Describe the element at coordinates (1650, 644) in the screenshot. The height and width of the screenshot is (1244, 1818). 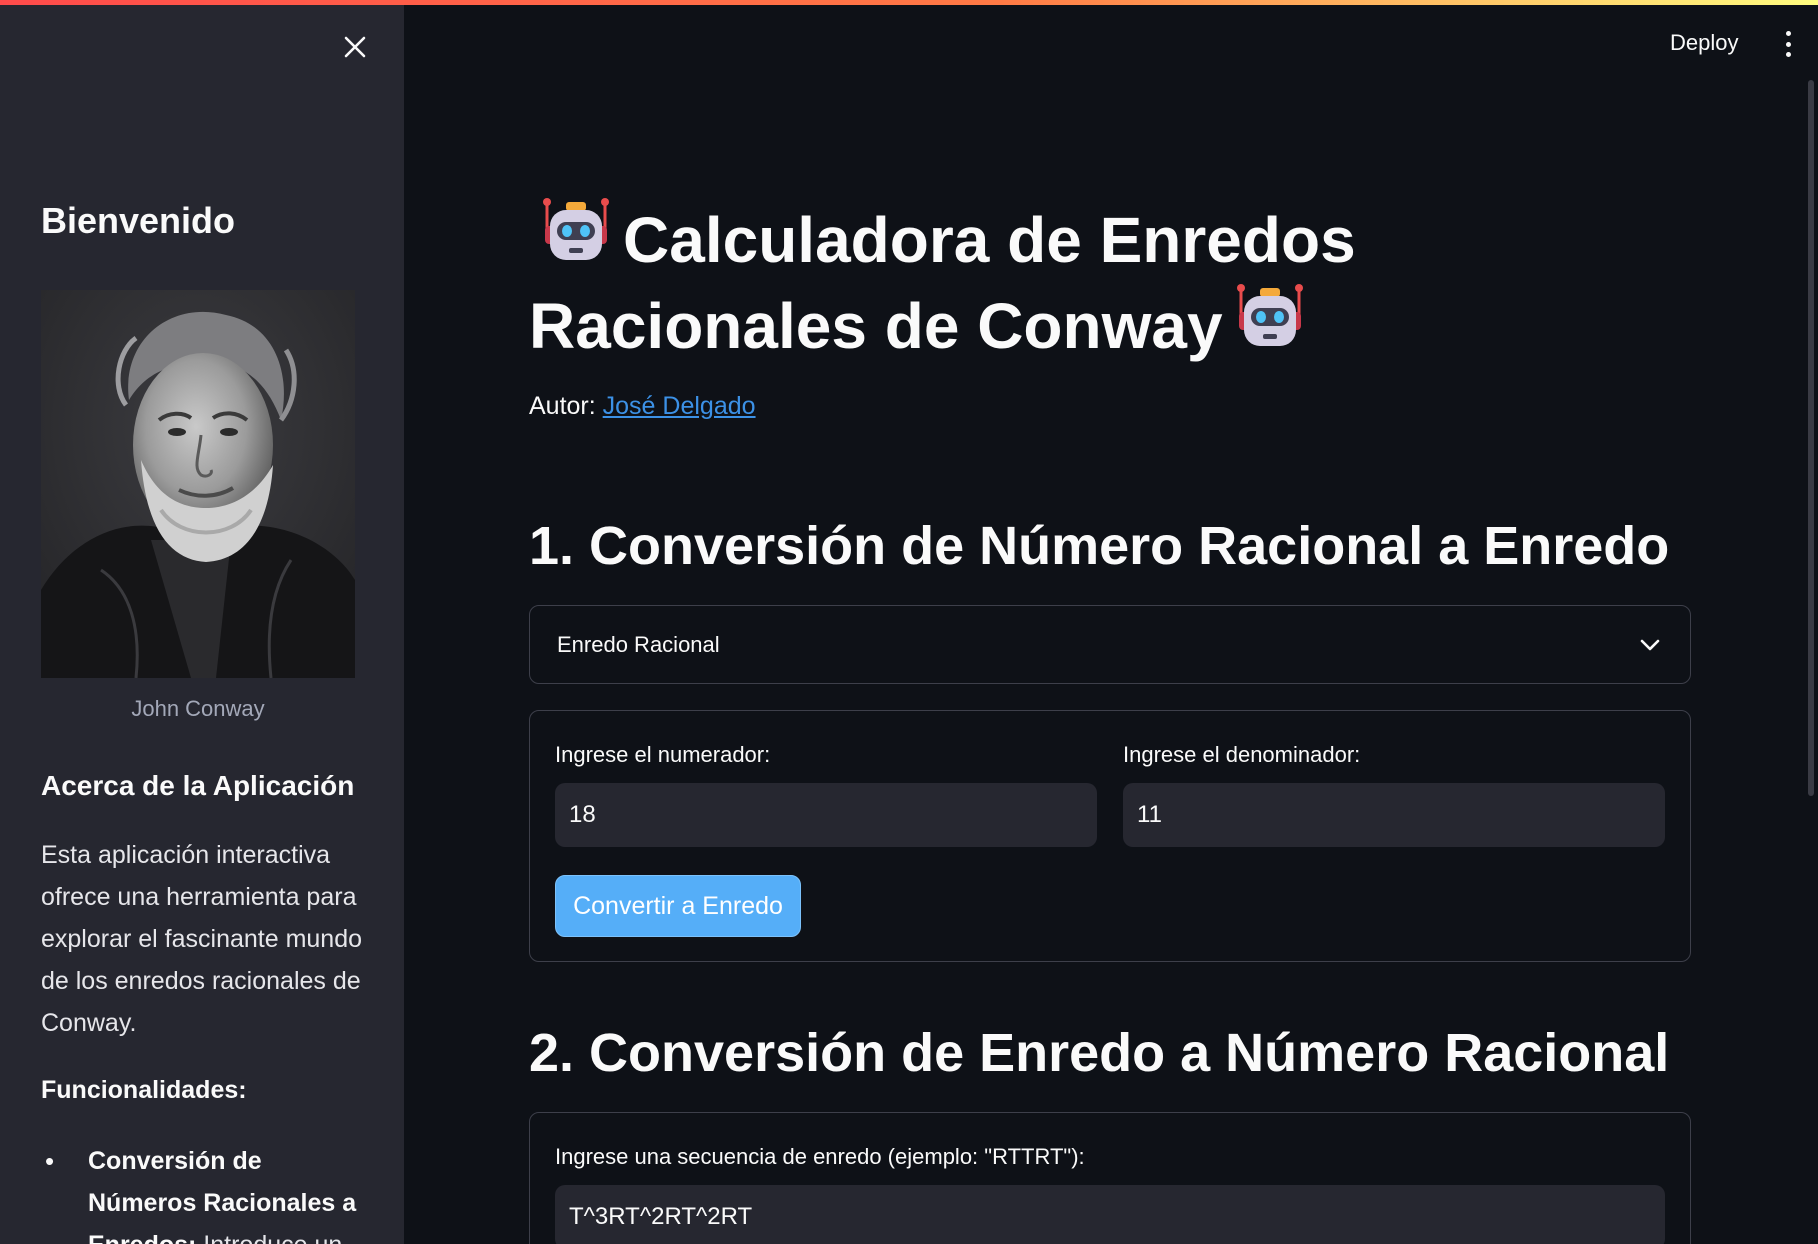
I see `chevron-down-icon` at that location.